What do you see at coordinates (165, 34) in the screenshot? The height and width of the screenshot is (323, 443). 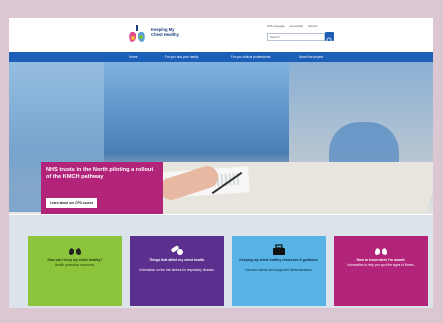 I see `logo-line-2: Chest Healthy` at bounding box center [165, 34].